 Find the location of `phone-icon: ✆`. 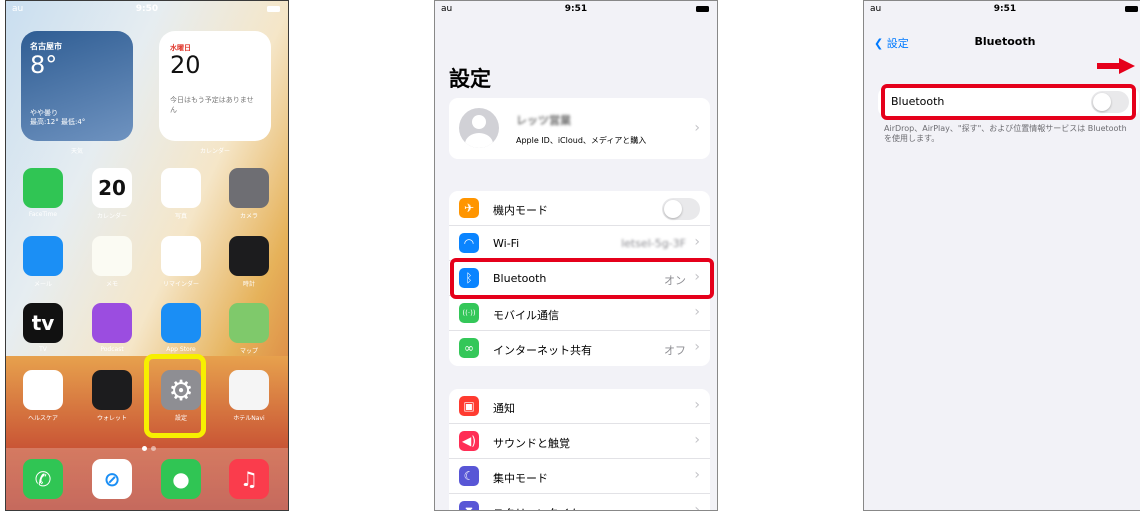

phone-icon: ✆ is located at coordinates (43, 479).